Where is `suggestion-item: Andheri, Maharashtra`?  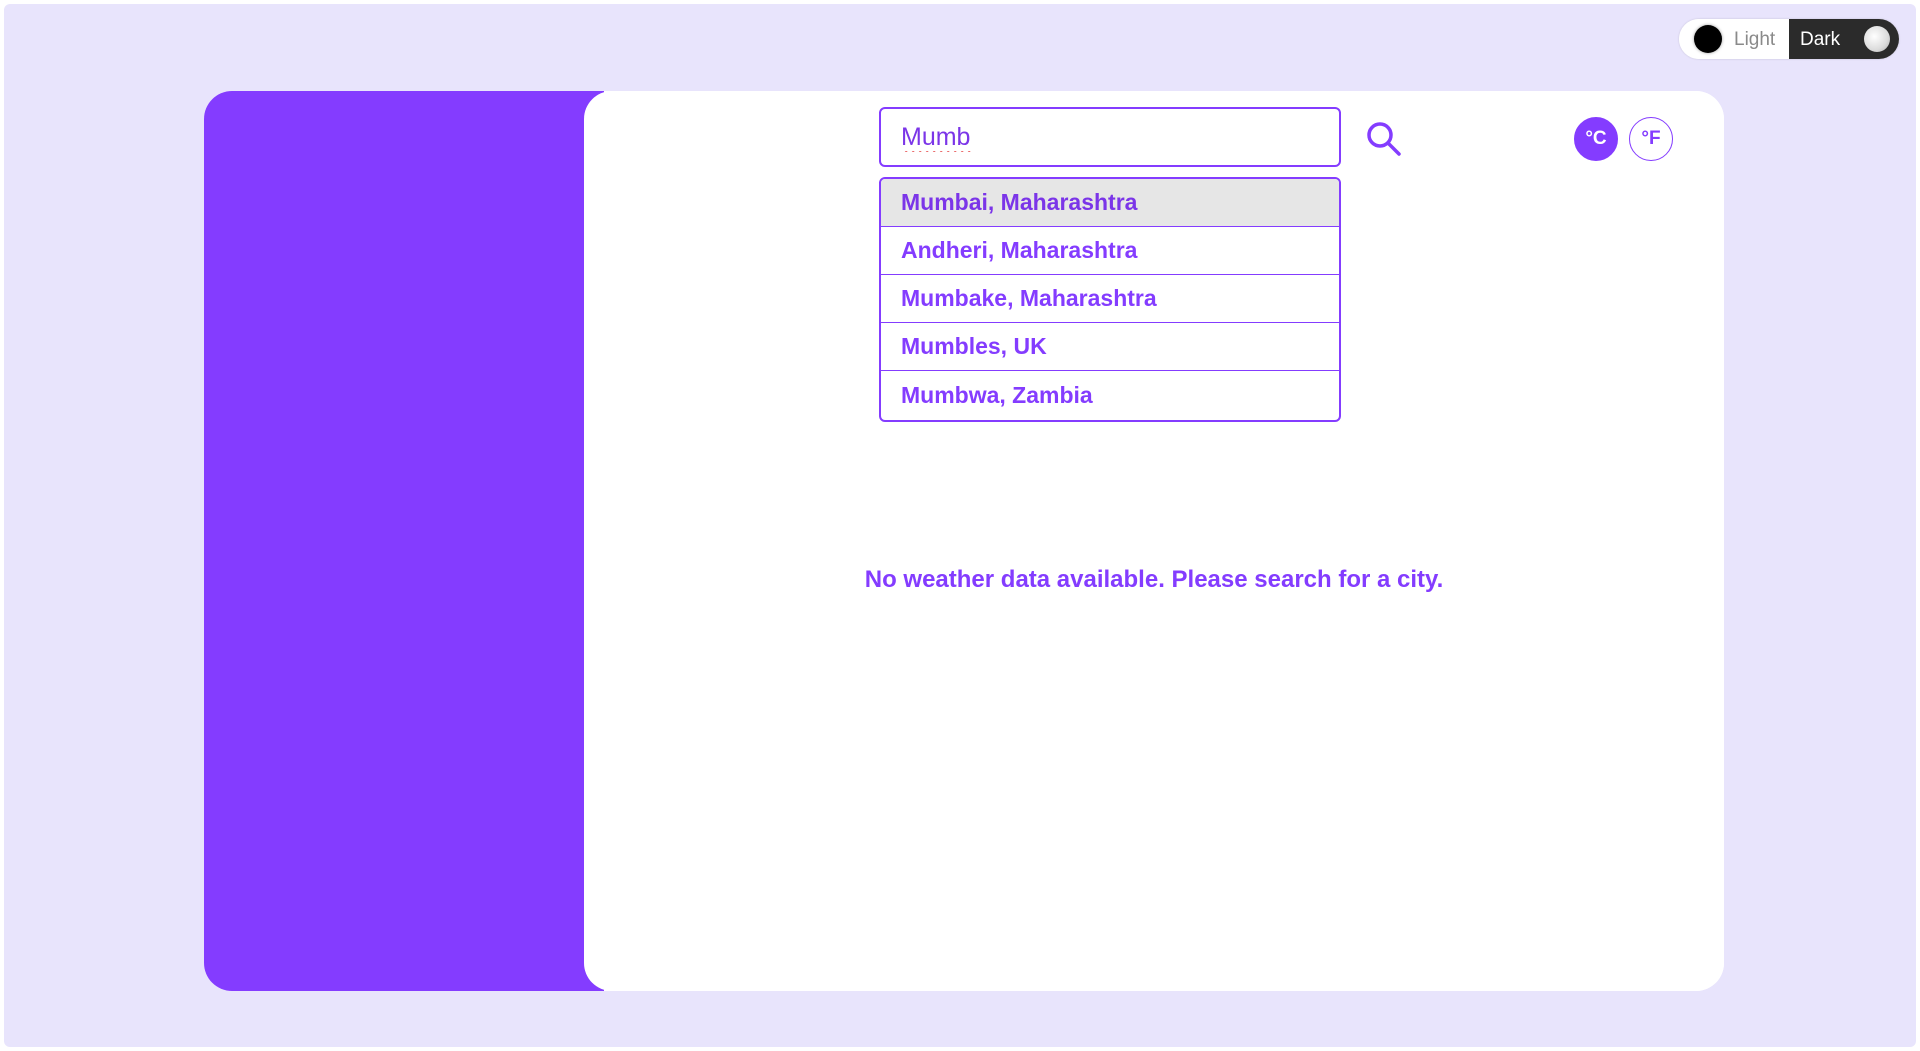 suggestion-item: Andheri, Maharashtra is located at coordinates (1110, 251).